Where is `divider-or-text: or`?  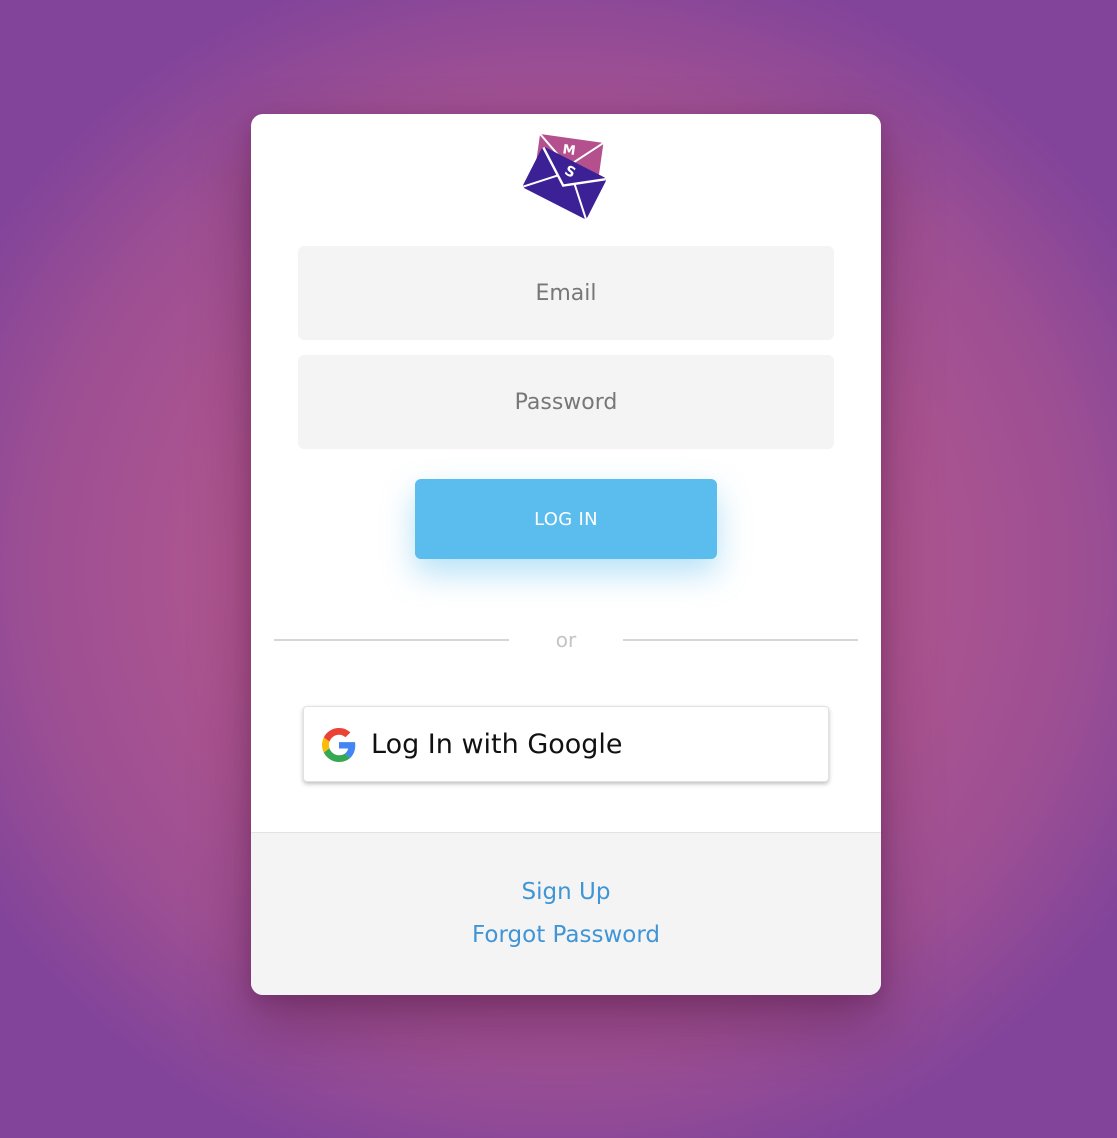 divider-or-text: or is located at coordinates (566, 640).